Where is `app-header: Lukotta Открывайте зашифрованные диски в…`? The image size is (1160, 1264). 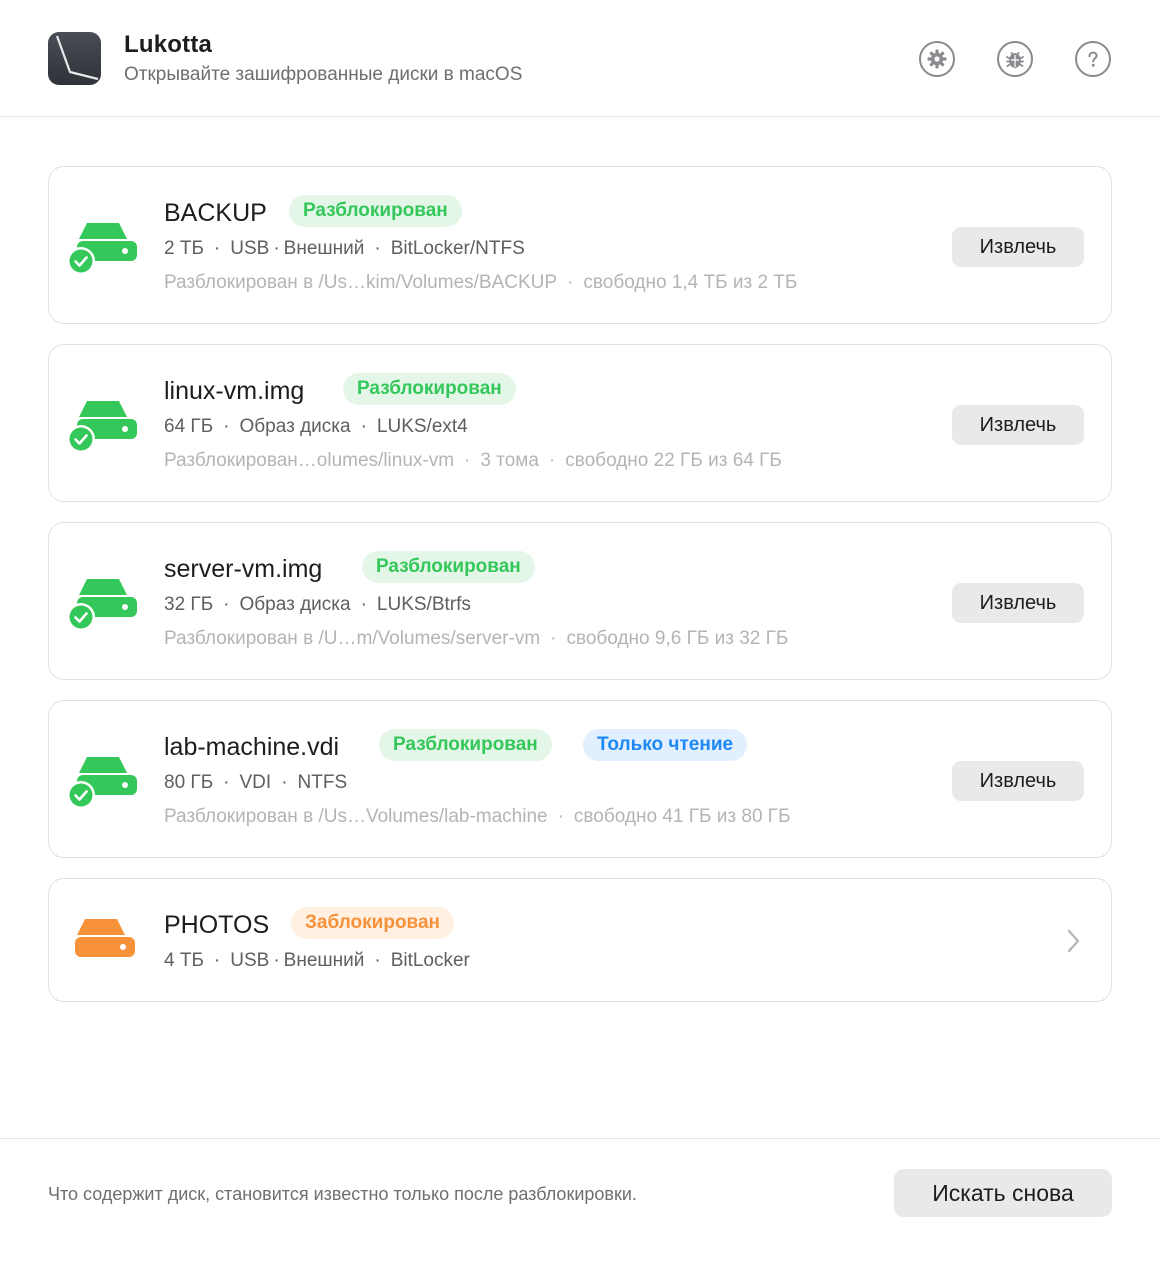 app-header: Lukotta Открывайте зашифрованные диски в… is located at coordinates (580, 58).